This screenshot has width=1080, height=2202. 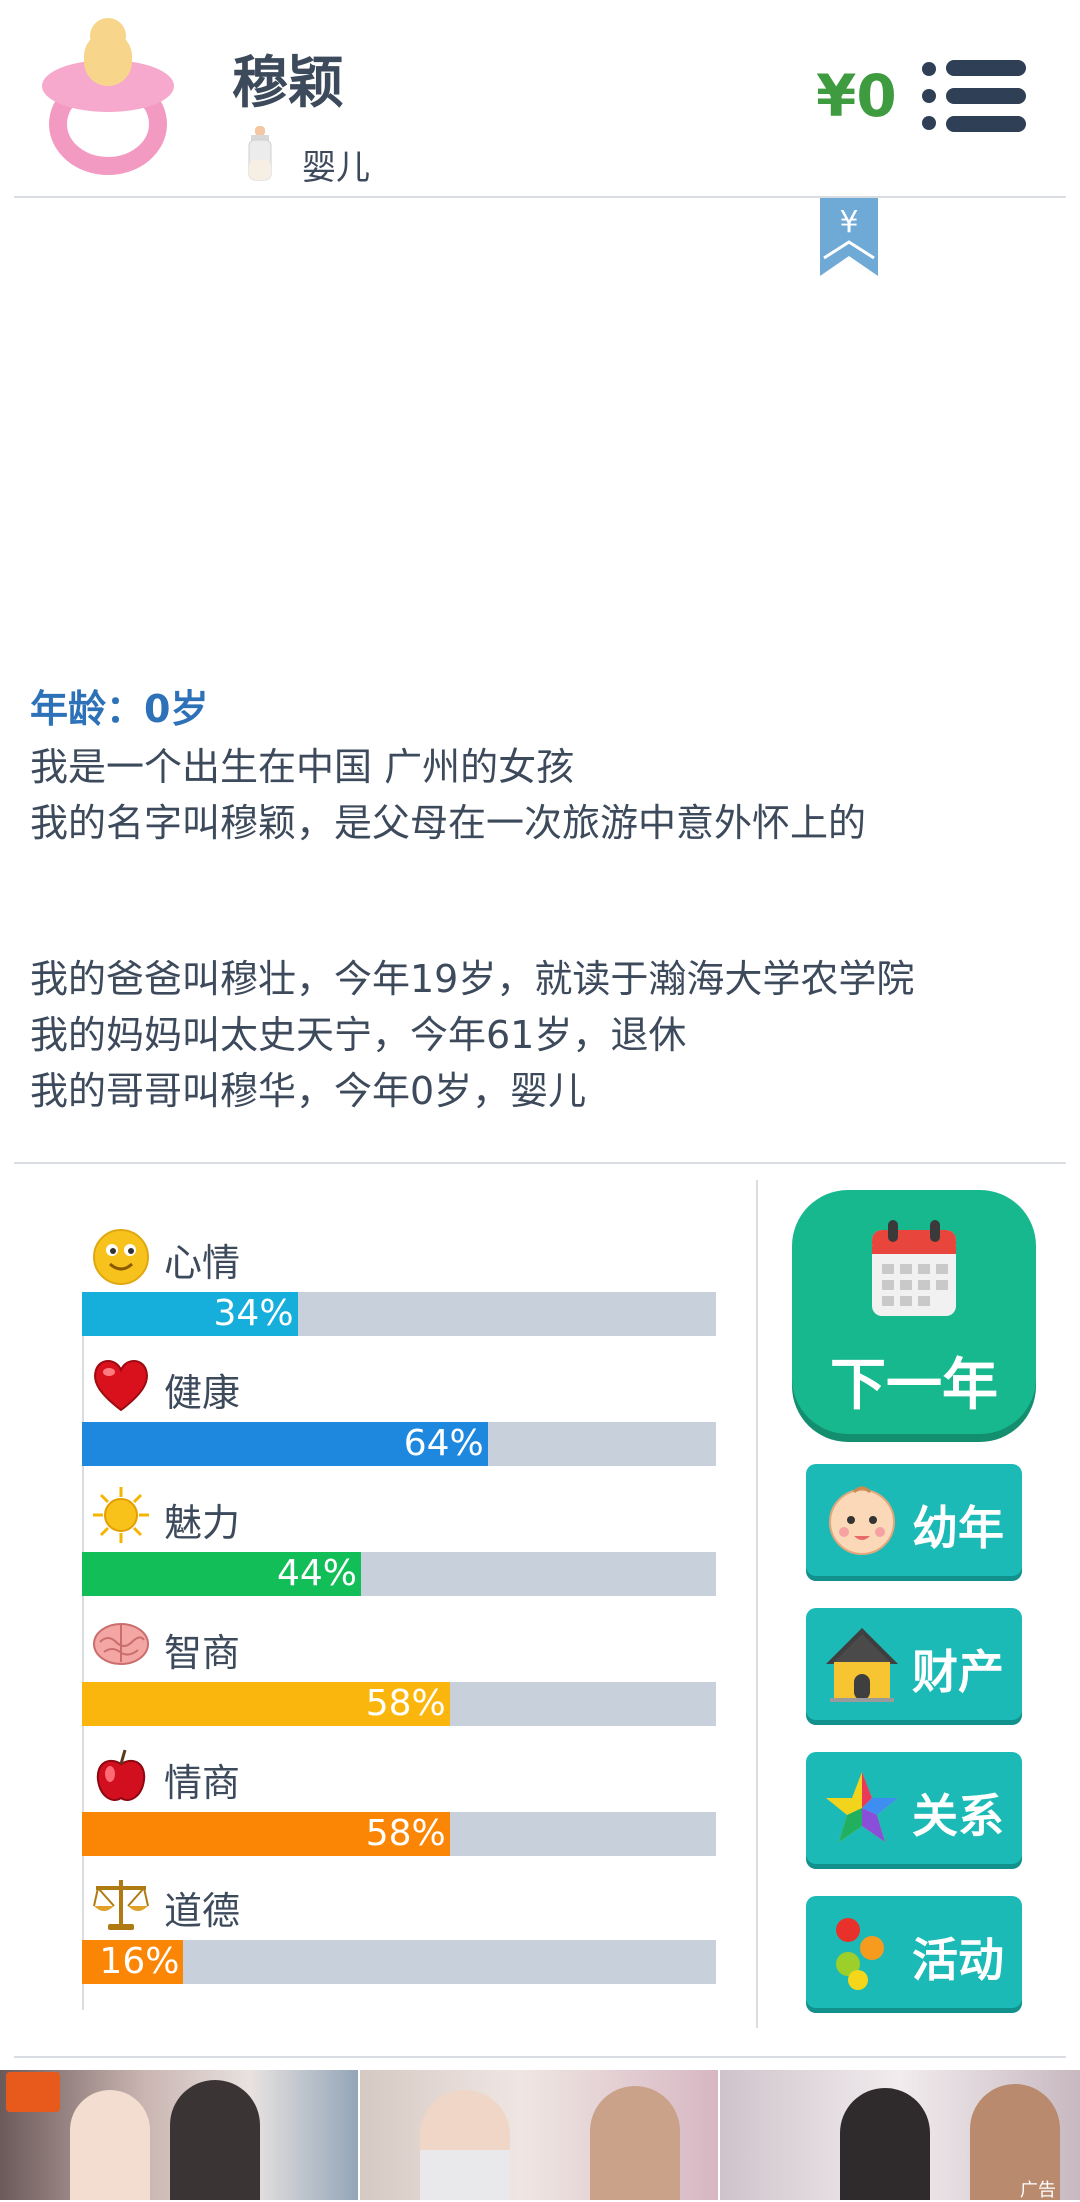 What do you see at coordinates (958, 1528) in the screenshot?
I see `childhood-label: 幼年` at bounding box center [958, 1528].